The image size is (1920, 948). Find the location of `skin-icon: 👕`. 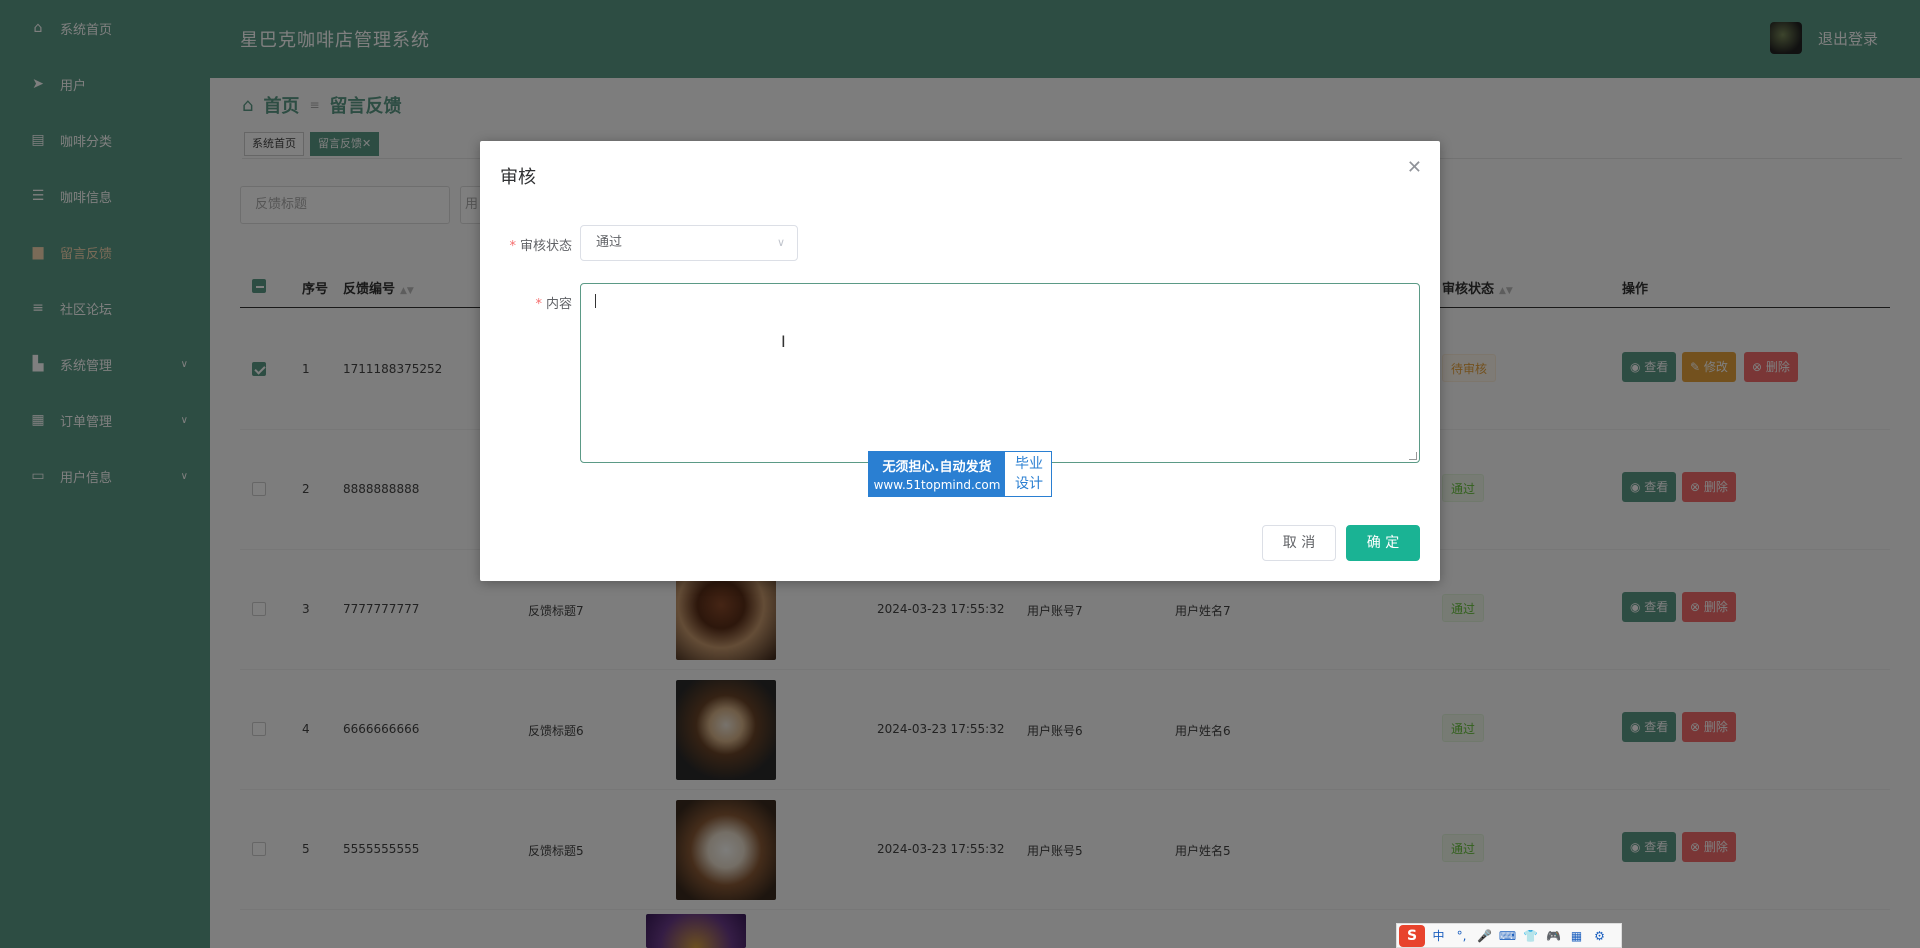

skin-icon: 👕 is located at coordinates (1530, 936).